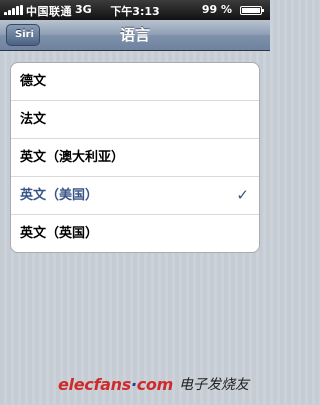 This screenshot has width=320, height=405. Describe the element at coordinates (213, 385) in the screenshot. I see `watermark-chinese: 电子发烧友` at that location.